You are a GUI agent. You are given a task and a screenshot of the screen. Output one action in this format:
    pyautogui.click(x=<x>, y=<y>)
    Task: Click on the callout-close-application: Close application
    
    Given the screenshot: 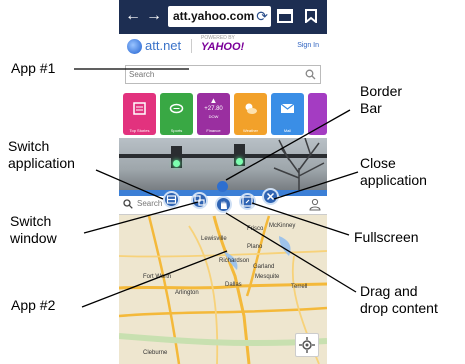 What is the action you would take?
    pyautogui.click(x=393, y=172)
    